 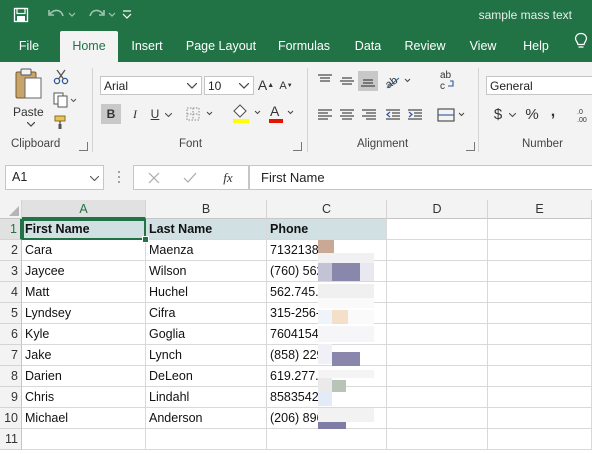 I want to click on cut-button, so click(x=61, y=77).